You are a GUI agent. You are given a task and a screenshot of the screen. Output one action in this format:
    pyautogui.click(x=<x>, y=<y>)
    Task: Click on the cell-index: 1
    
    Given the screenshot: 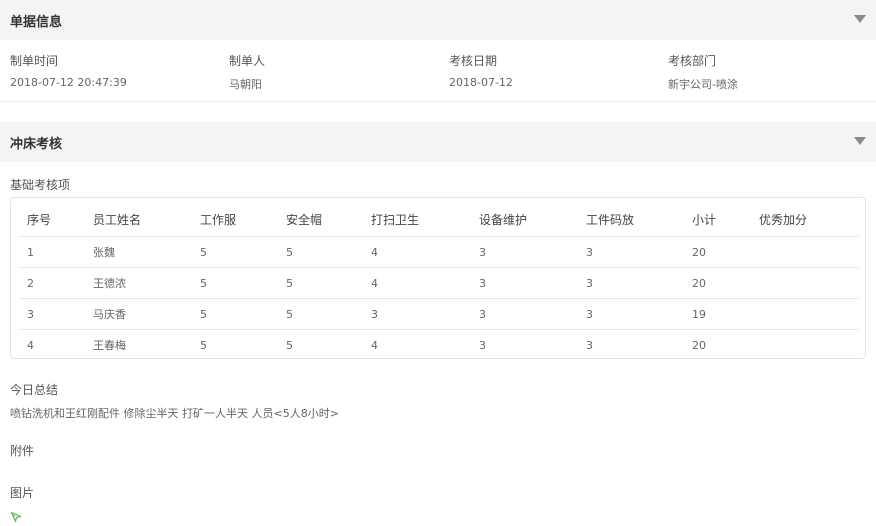 What is the action you would take?
    pyautogui.click(x=30, y=252)
    